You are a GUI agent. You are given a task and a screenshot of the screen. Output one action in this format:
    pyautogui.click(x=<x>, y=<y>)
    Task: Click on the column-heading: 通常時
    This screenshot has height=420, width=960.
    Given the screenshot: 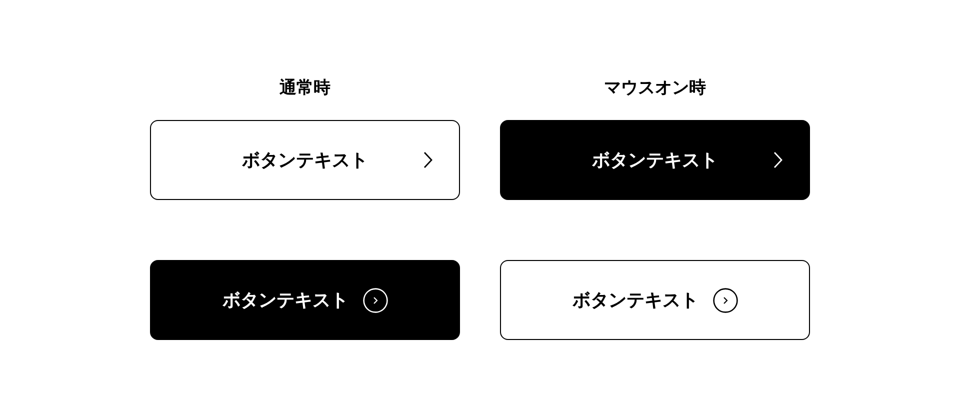 What is the action you would take?
    pyautogui.click(x=305, y=88)
    